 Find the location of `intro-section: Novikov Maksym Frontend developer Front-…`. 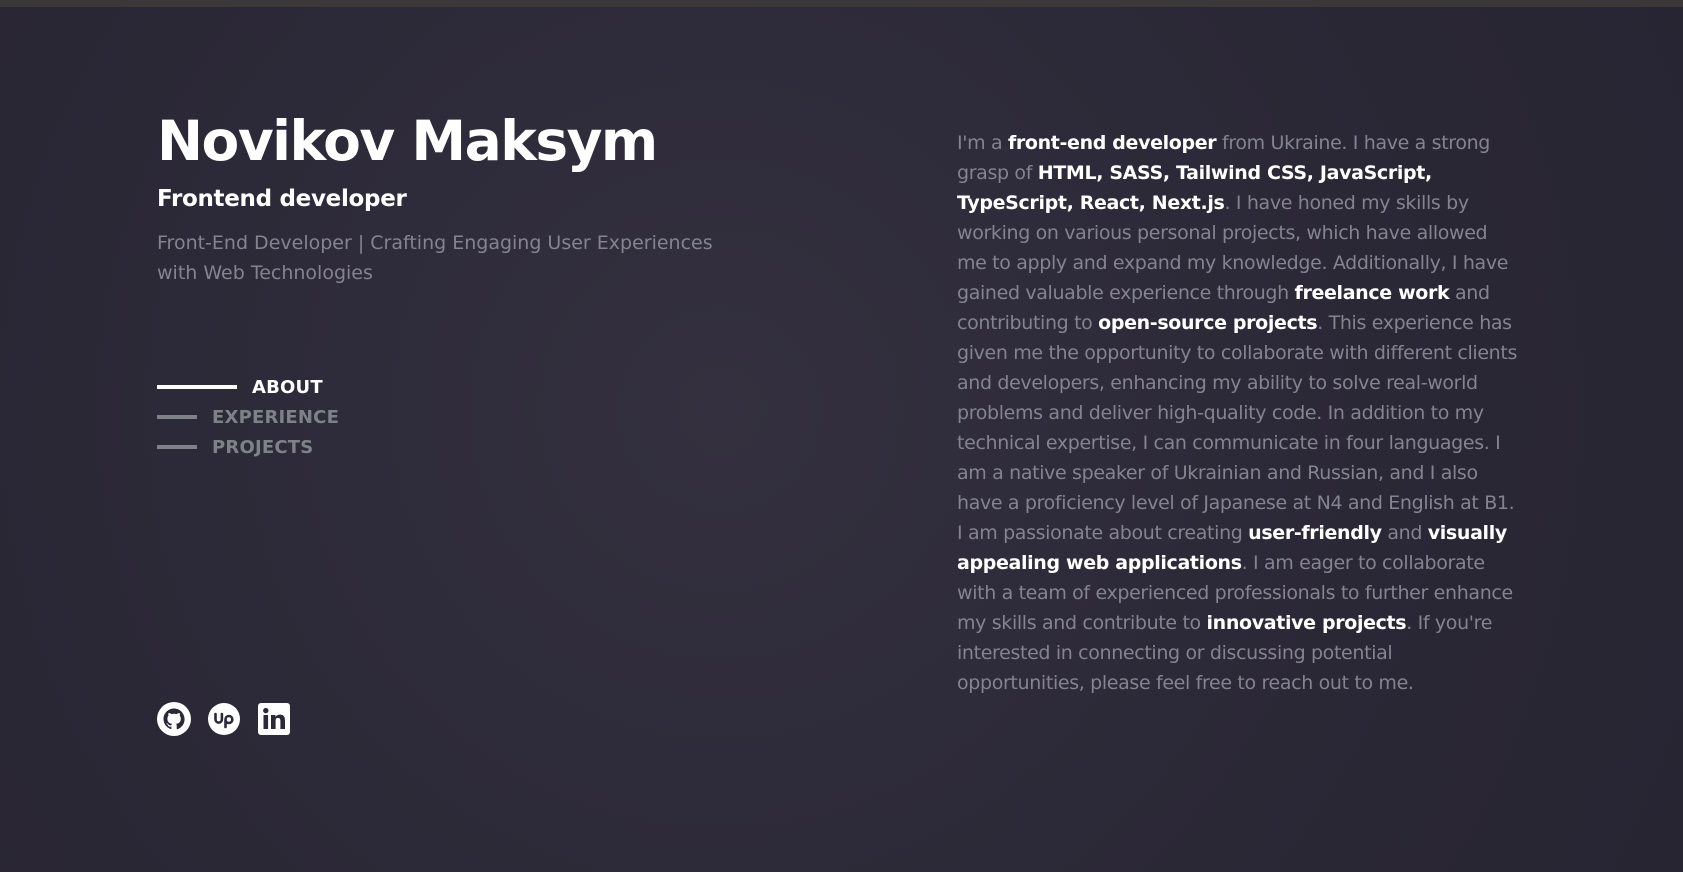

intro-section: Novikov Maksym Frontend developer Front-… is located at coordinates (437, 196).